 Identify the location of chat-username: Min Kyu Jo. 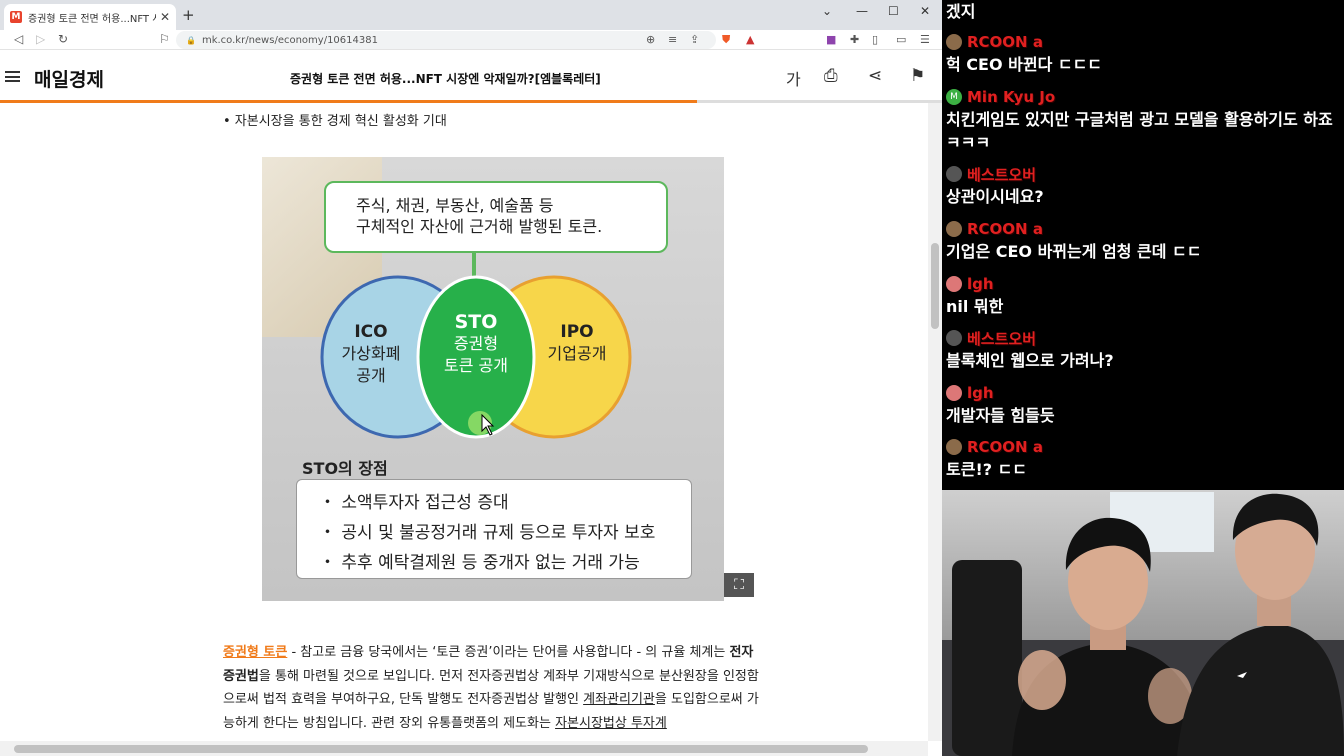
(1011, 97).